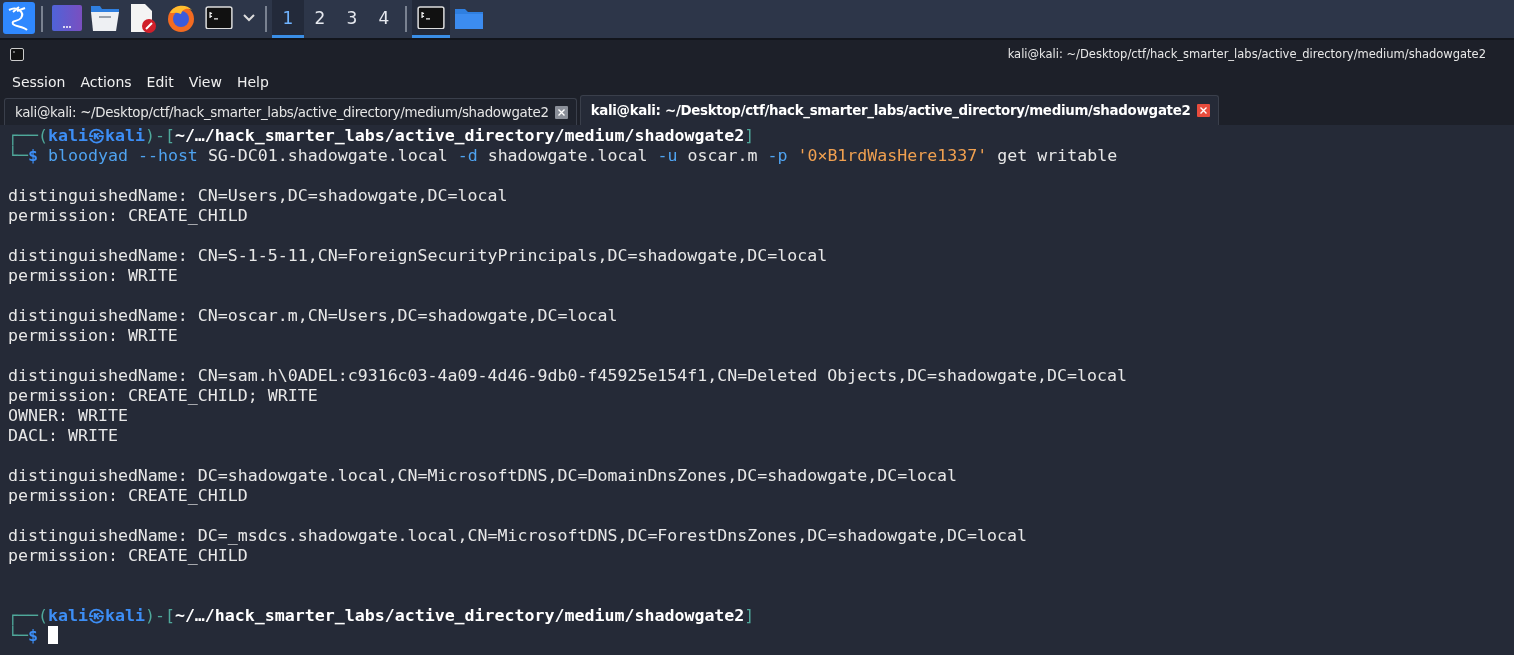  I want to click on text-editor-icon, so click(143, 17).